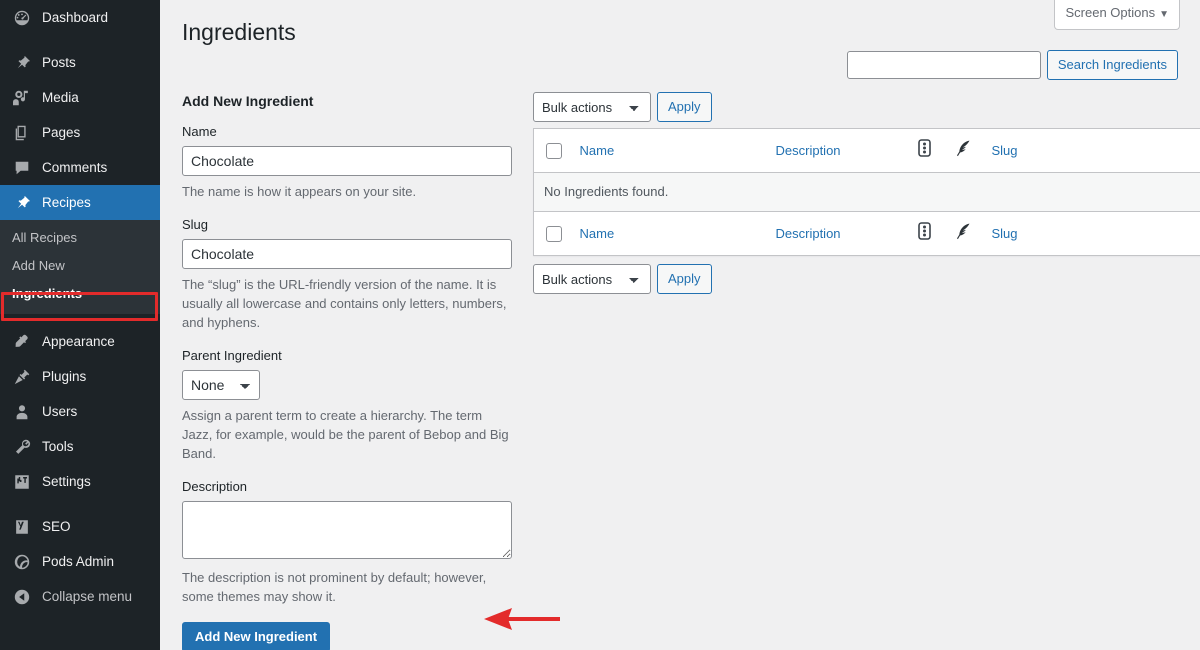  I want to click on bulk-actions-select-bottom: Bulk actionsDelete, so click(592, 279).